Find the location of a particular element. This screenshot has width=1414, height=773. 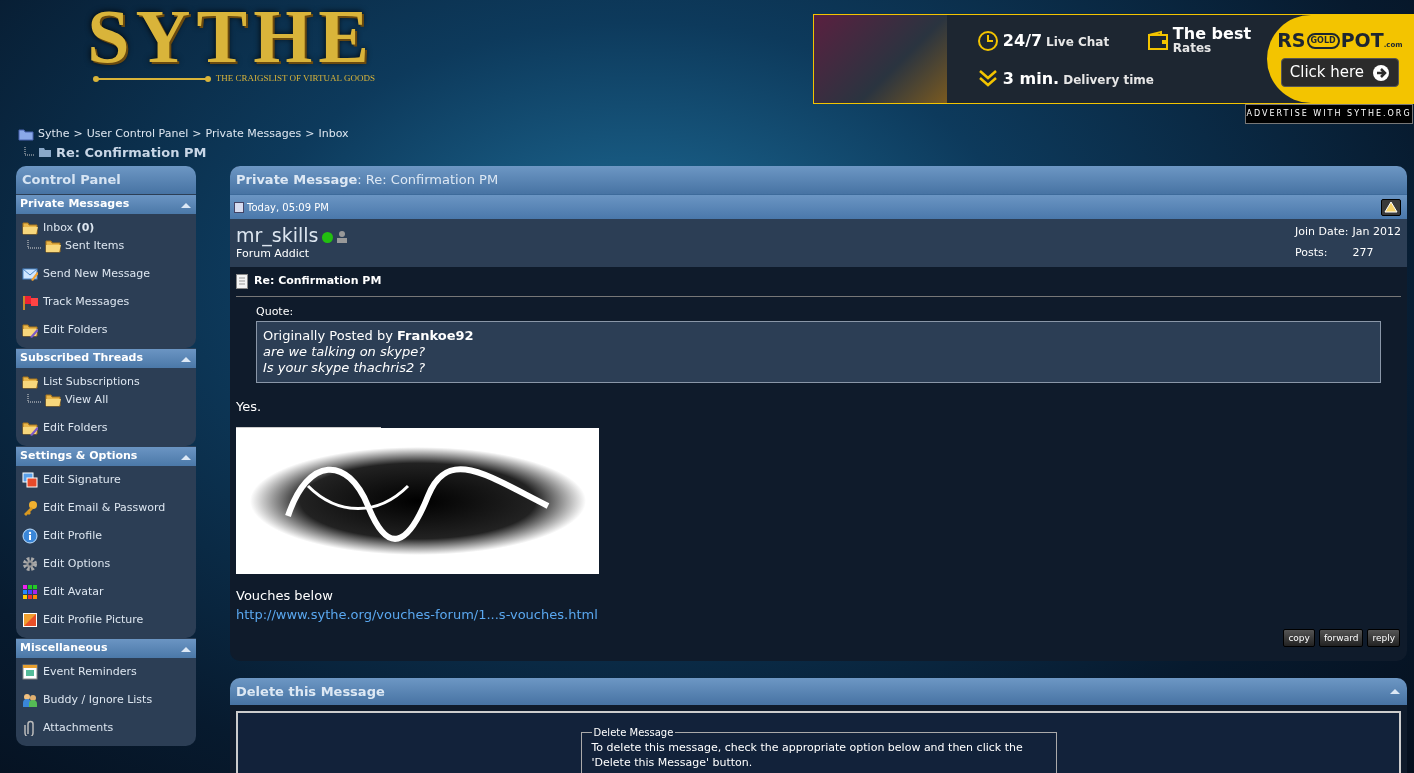

panel-title: Private Message: Re: Confirmation PM is located at coordinates (818, 180).